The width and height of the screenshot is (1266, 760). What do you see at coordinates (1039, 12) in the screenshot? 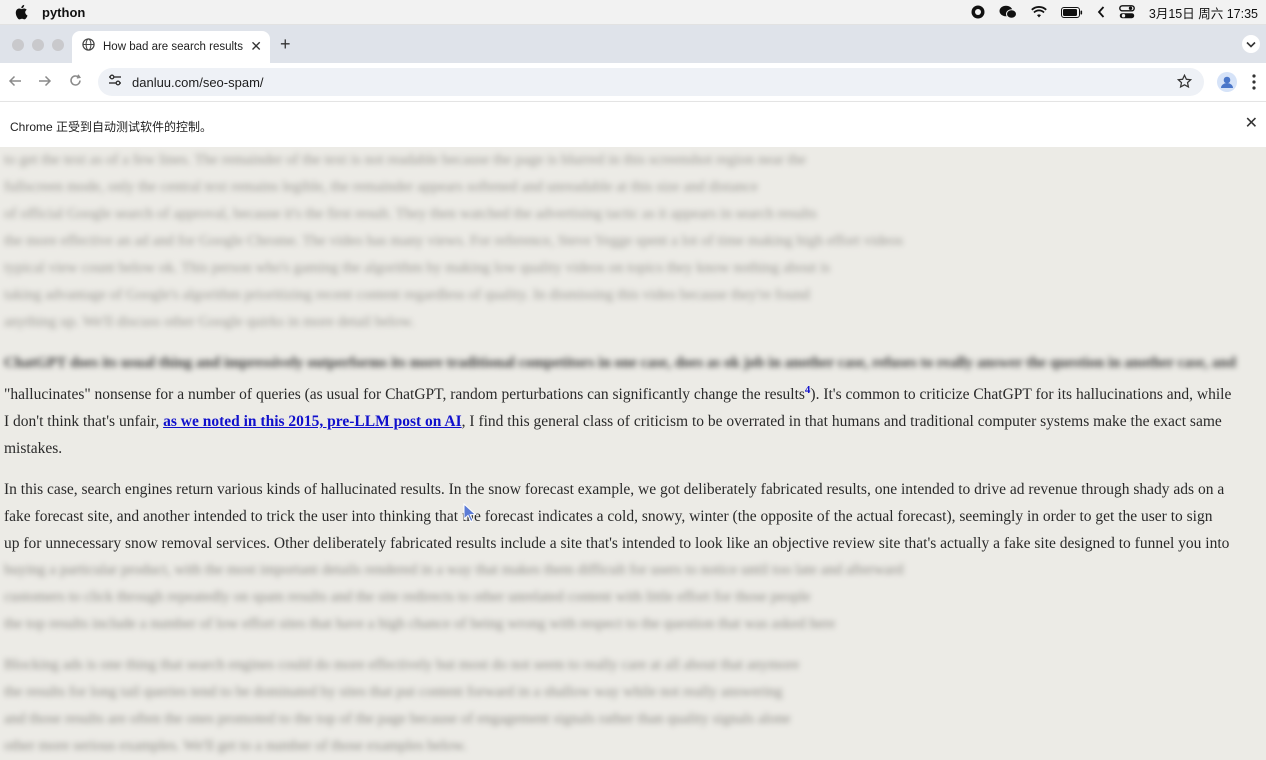
I see `wifi-icon` at bounding box center [1039, 12].